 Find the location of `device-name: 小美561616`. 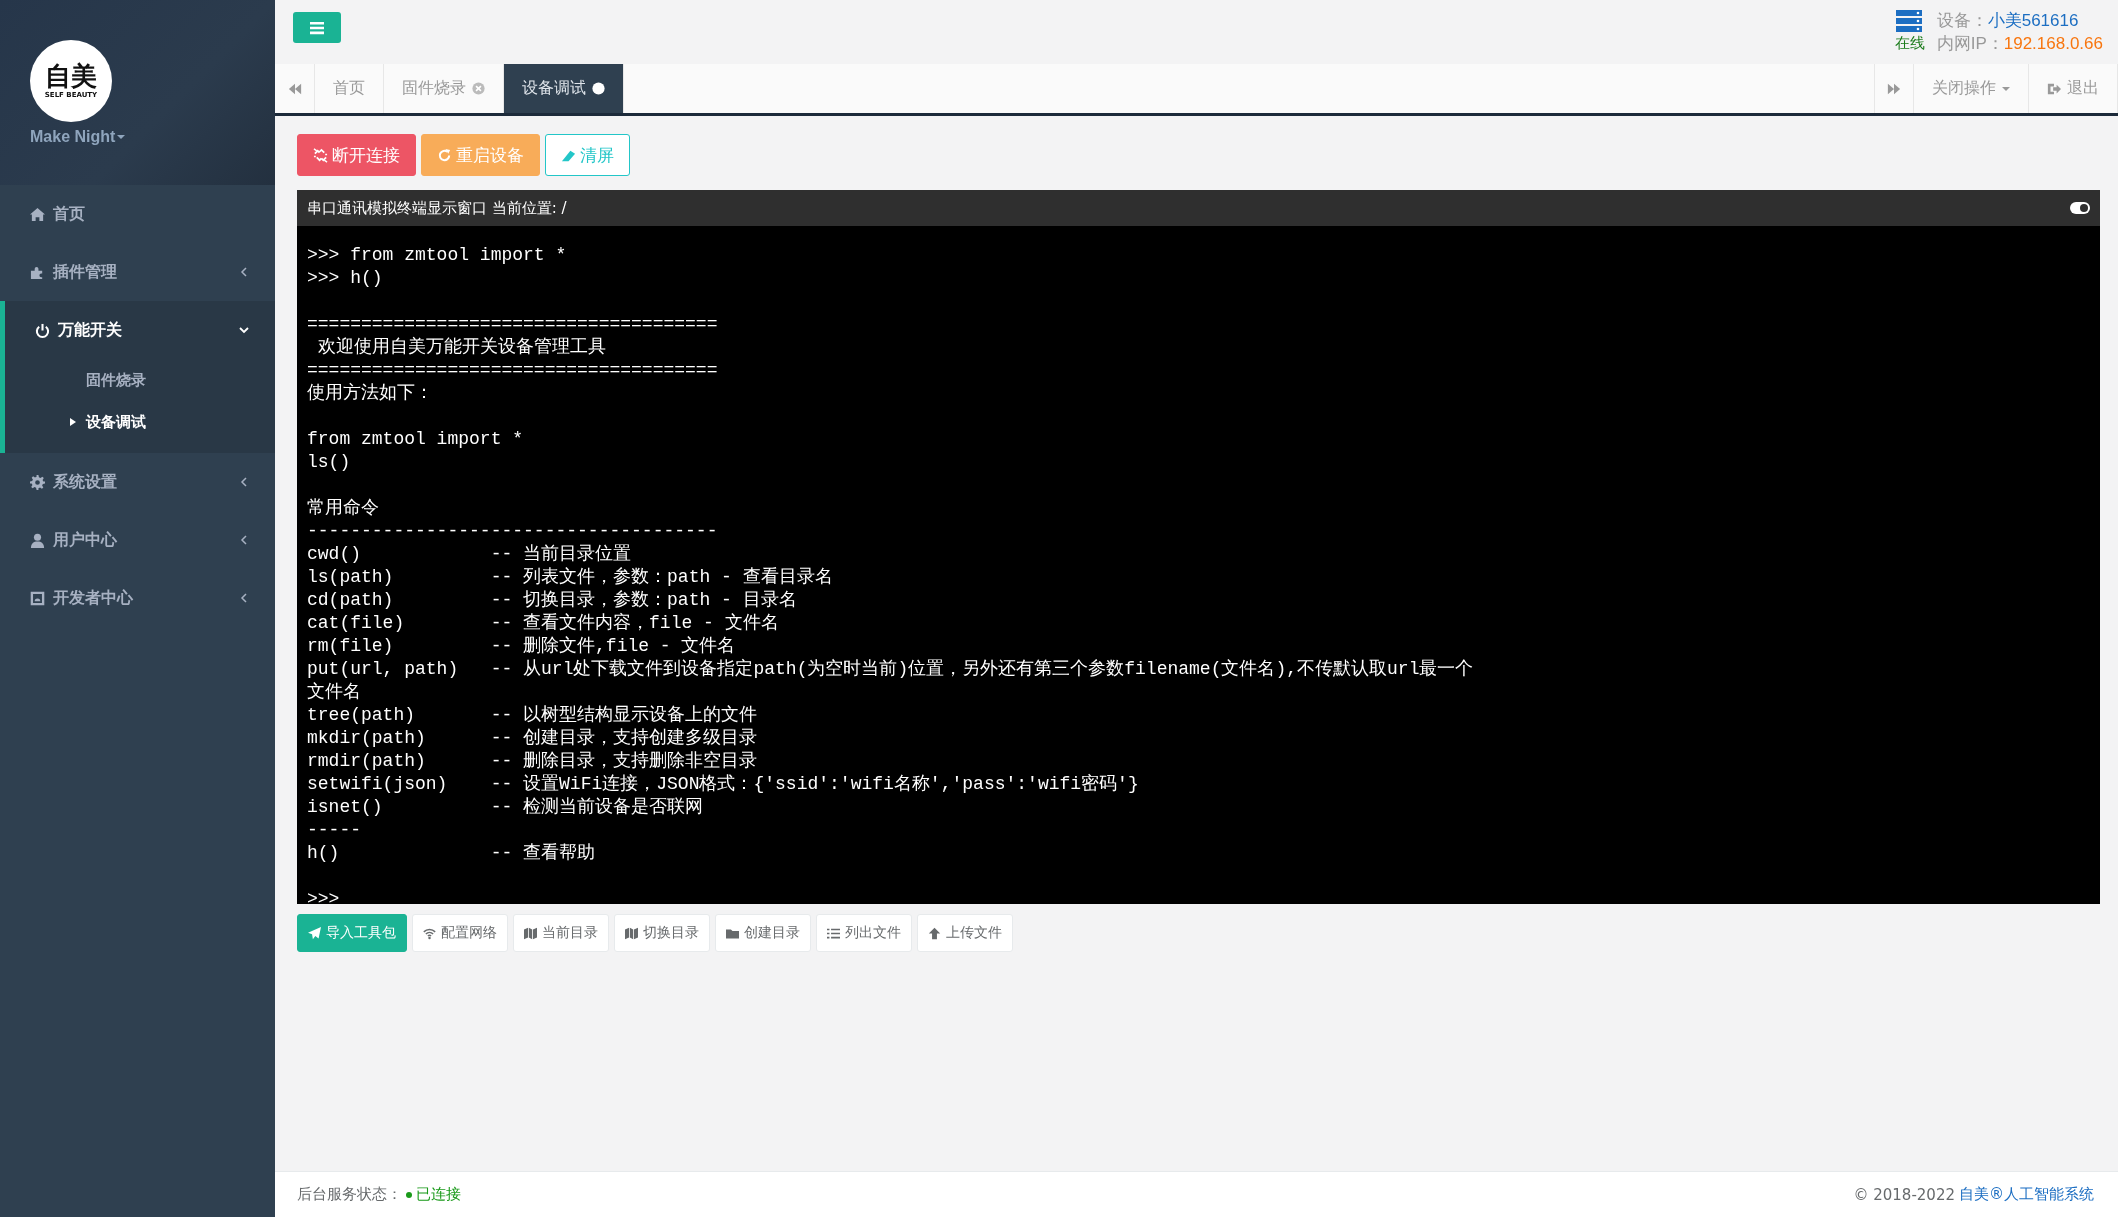

device-name: 小美561616 is located at coordinates (2033, 20).